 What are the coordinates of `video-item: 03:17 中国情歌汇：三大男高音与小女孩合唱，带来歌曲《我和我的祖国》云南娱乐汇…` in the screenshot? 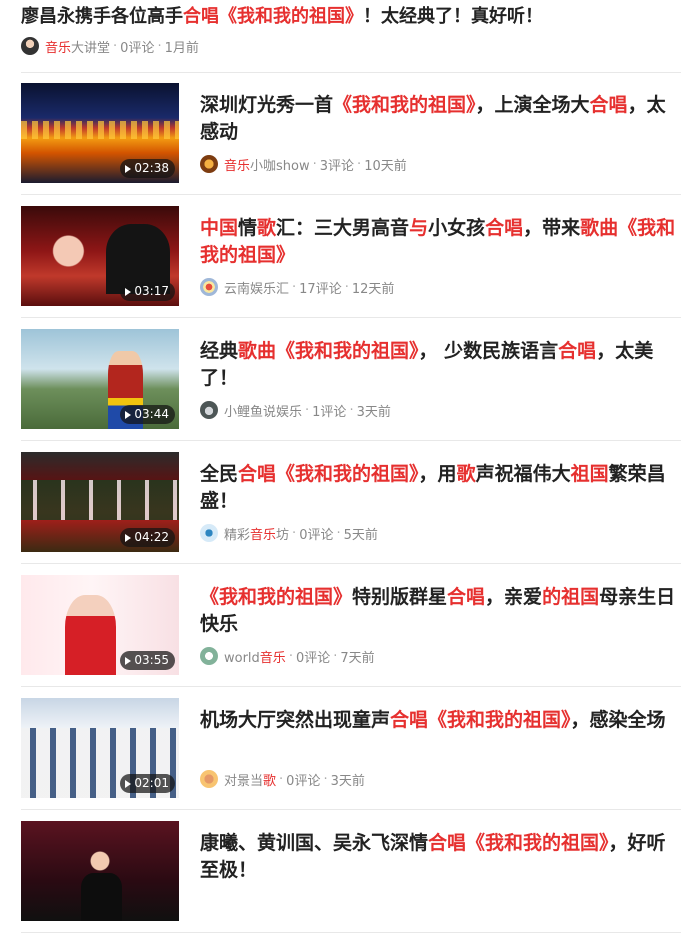 It's located at (351, 256).